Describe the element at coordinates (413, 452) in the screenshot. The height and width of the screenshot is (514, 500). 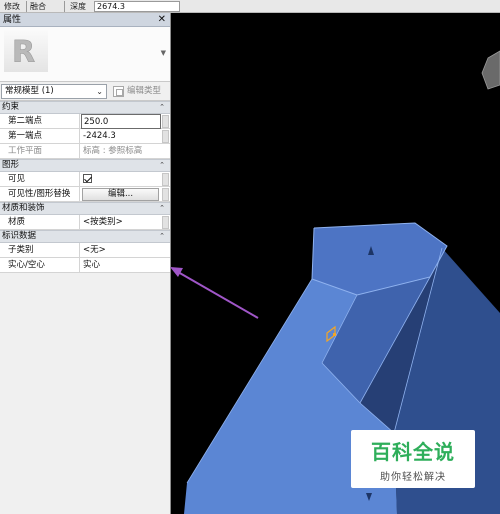
I see `watermark-title: 百科全说` at that location.